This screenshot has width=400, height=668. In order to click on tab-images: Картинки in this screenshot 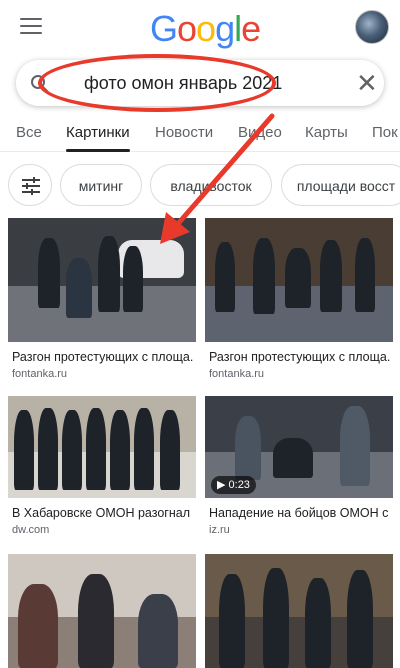, I will do `click(98, 132)`.